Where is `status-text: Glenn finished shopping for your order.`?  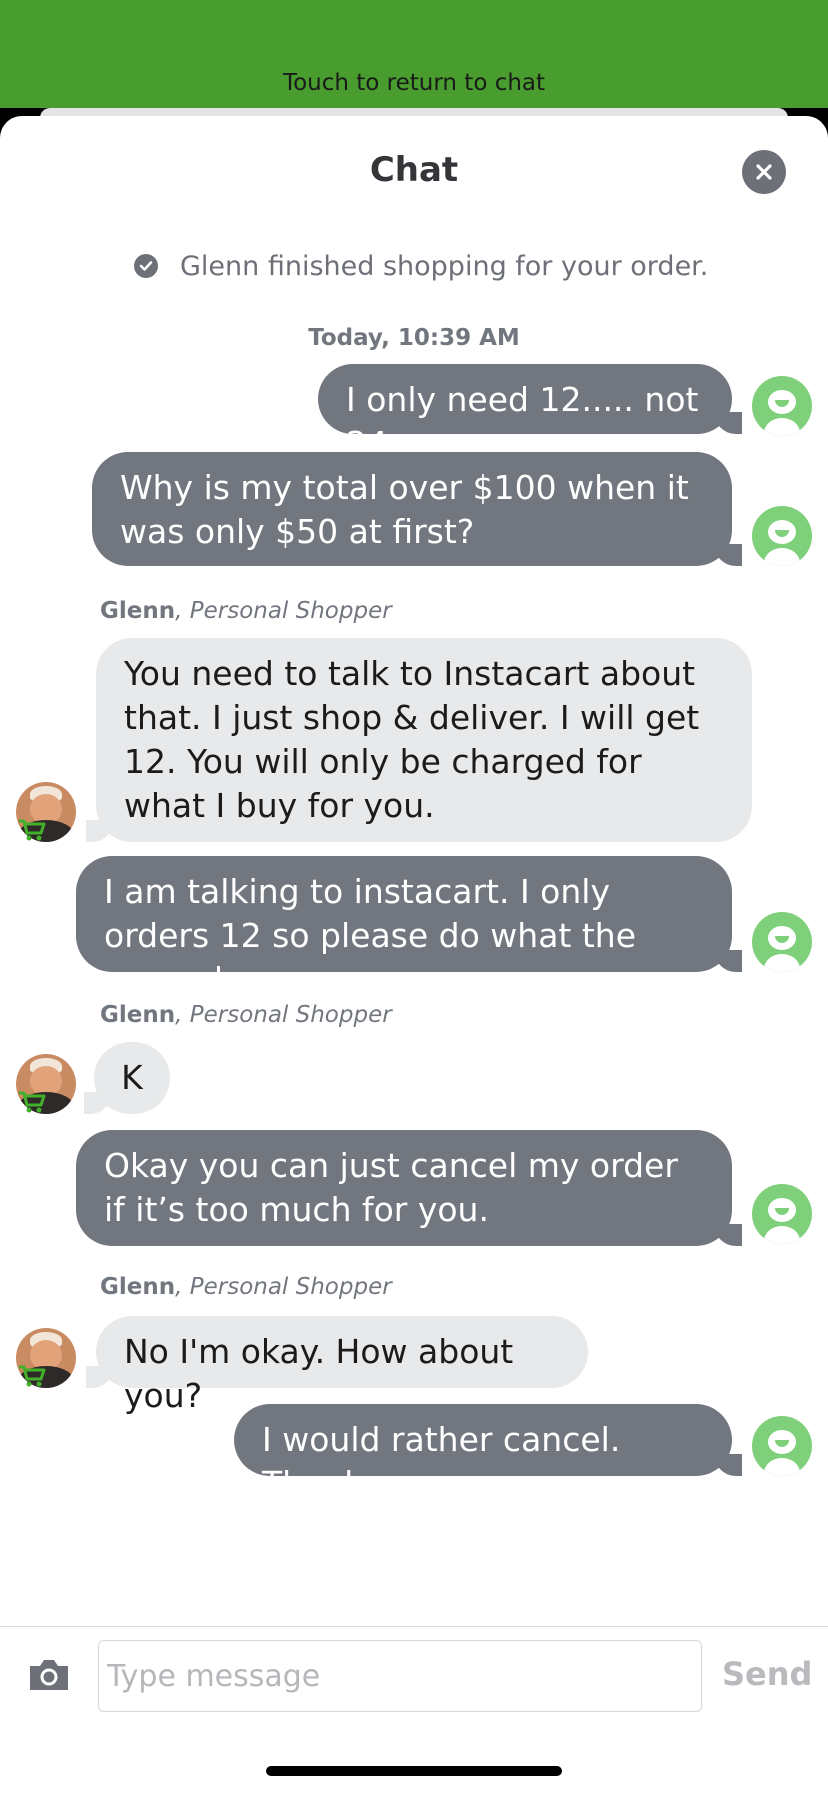
status-text: Glenn finished shopping for your order. is located at coordinates (444, 266).